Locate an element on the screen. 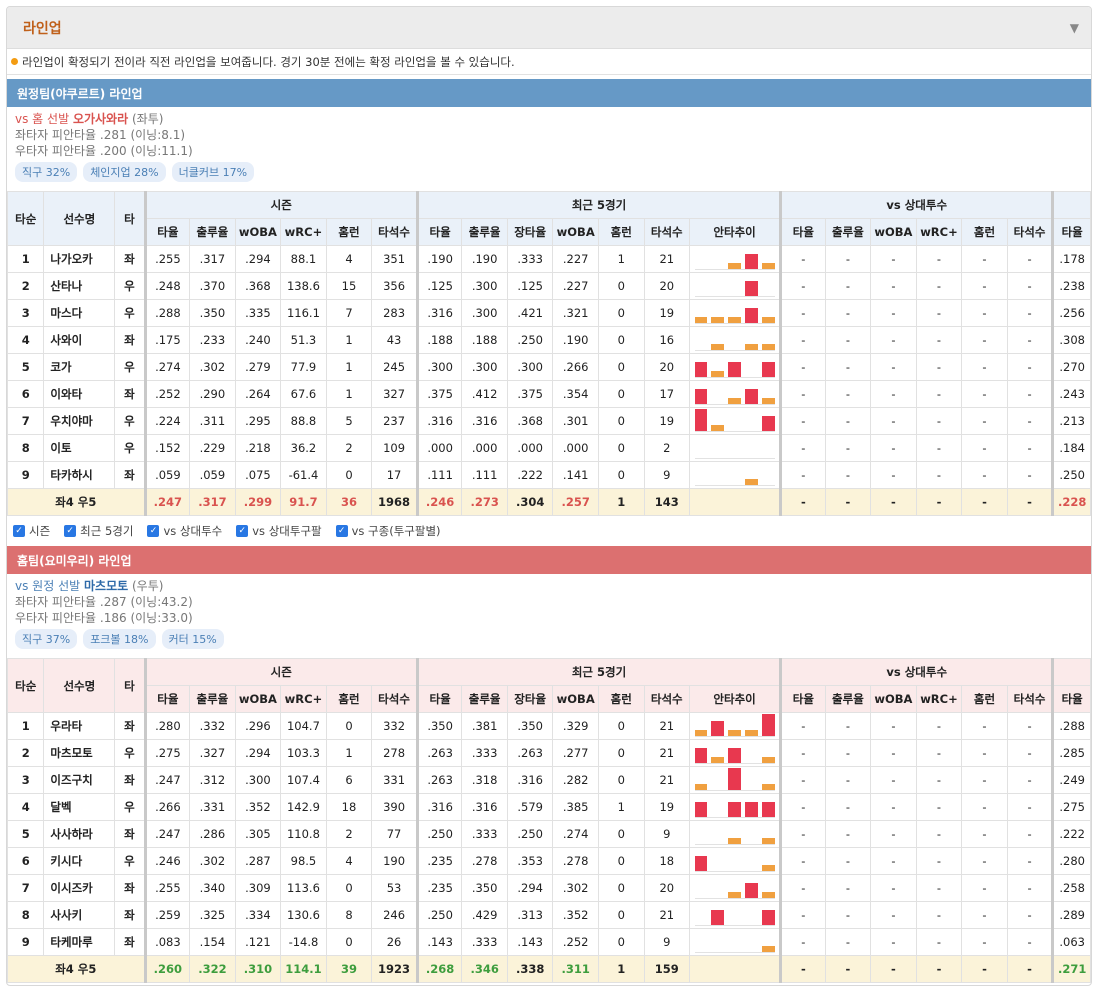 Image resolution: width=1098 pixels, height=993 pixels. opp-pitcher-name: 마츠모토 is located at coordinates (106, 586).